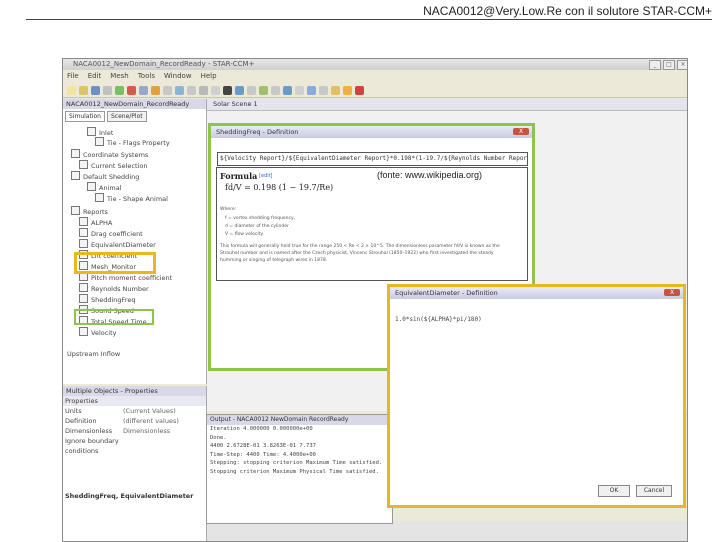 The width and height of the screenshot is (720, 542). Describe the element at coordinates (98, 332) in the screenshot. I see `tree-item-velocity: Velocity` at that location.